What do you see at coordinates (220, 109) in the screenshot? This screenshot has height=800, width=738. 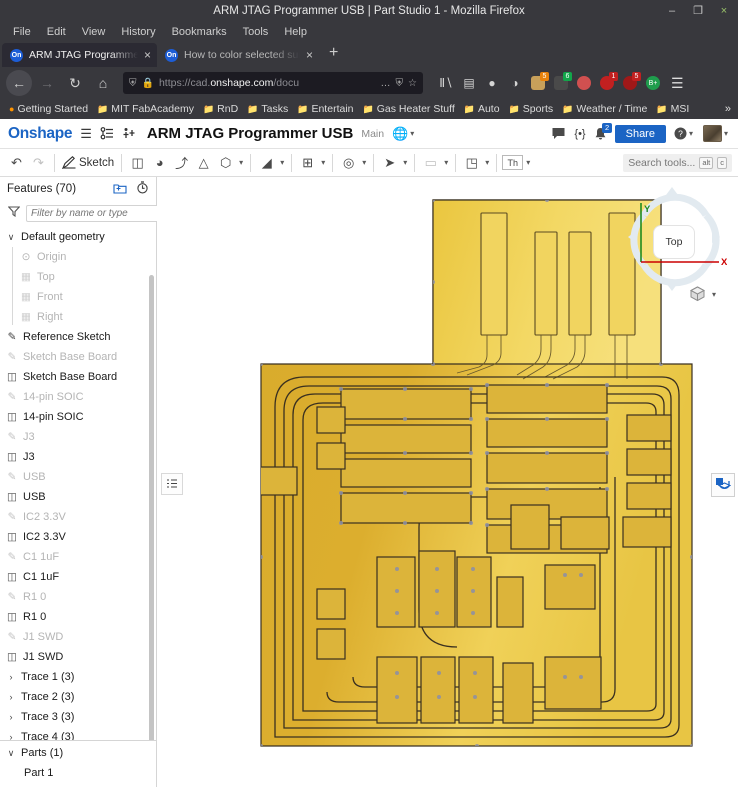 I see `bookmark-rnd: 📁 RnD` at bounding box center [220, 109].